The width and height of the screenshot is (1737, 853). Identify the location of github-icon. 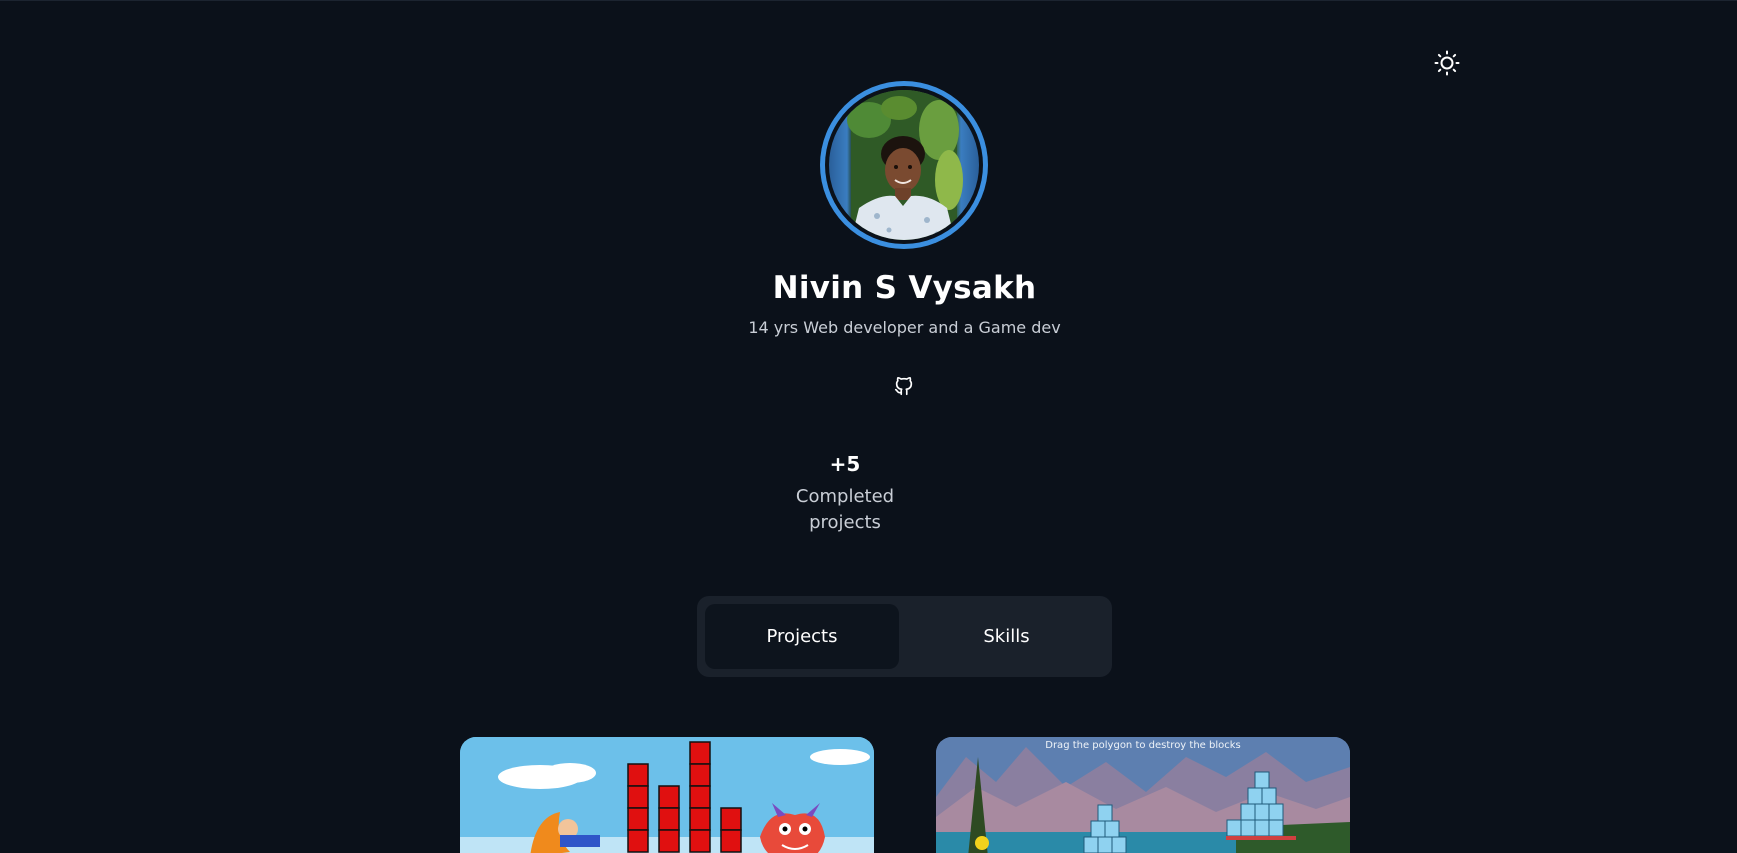
(903, 386).